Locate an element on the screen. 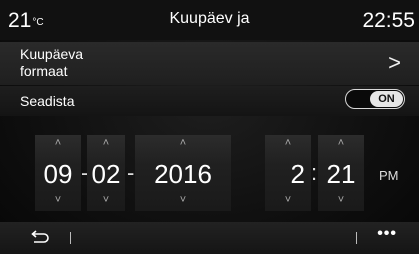 This screenshot has width=419, height=254. date-format-label: Kuupäeva formaat is located at coordinates (52, 62).